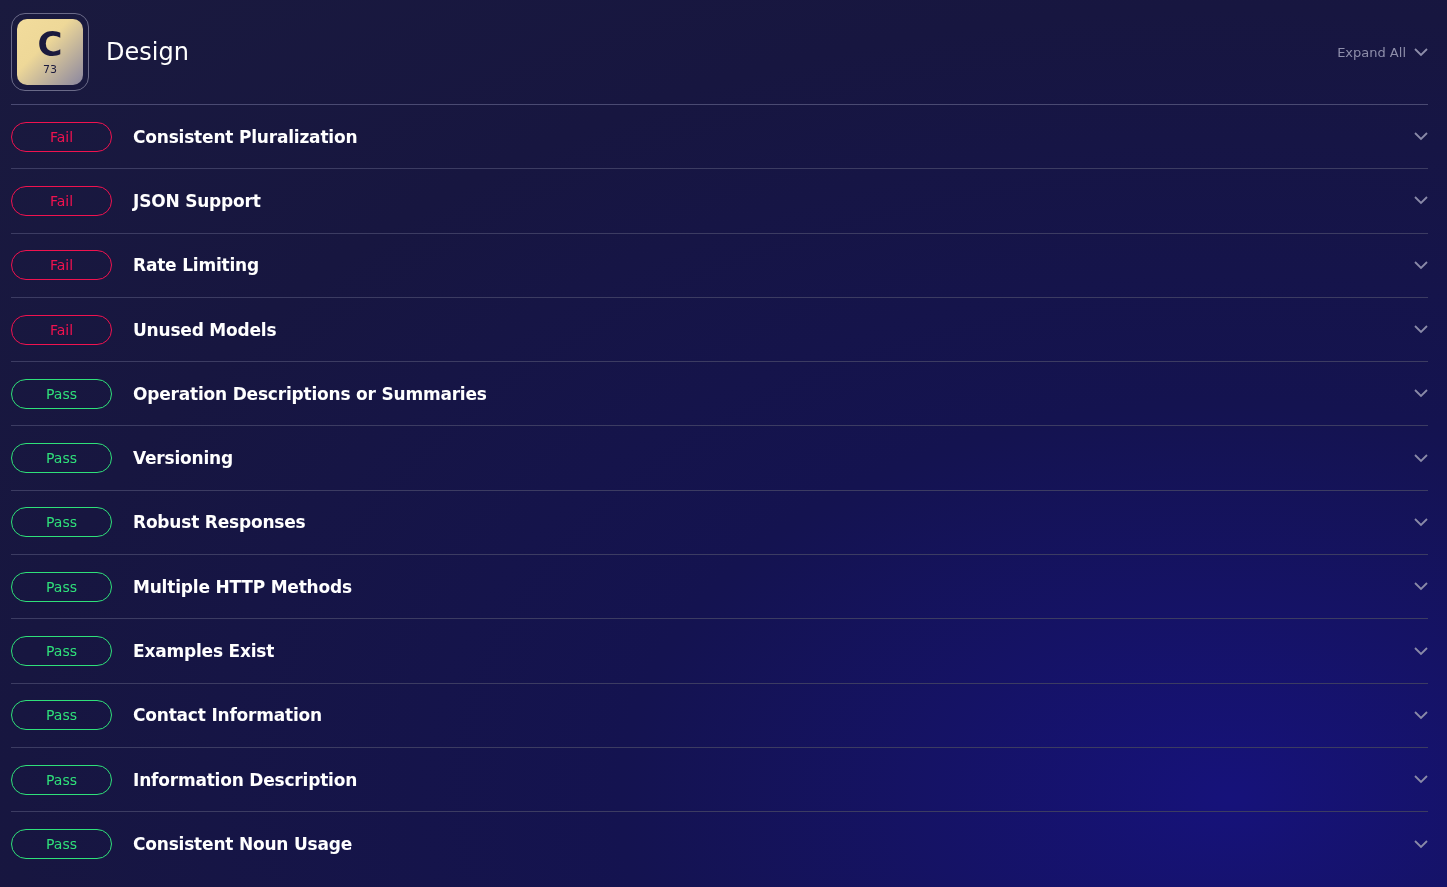 The image size is (1447, 887). What do you see at coordinates (245, 136) in the screenshot?
I see `check-name: Consistent Pluralization` at bounding box center [245, 136].